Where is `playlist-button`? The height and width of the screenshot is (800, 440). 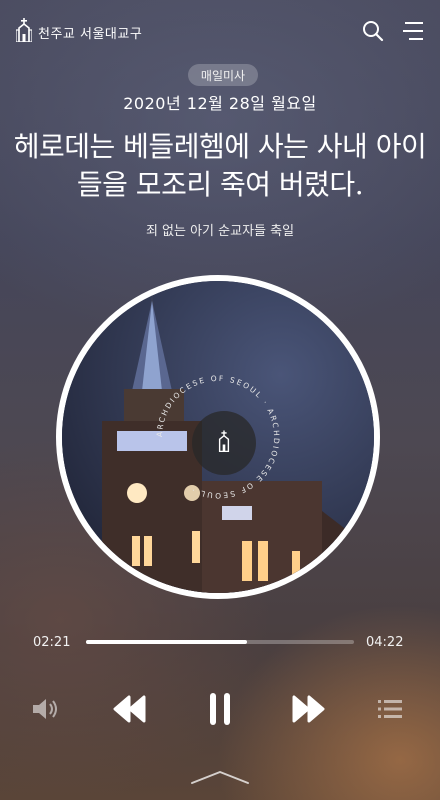
playlist-button is located at coordinates (390, 711).